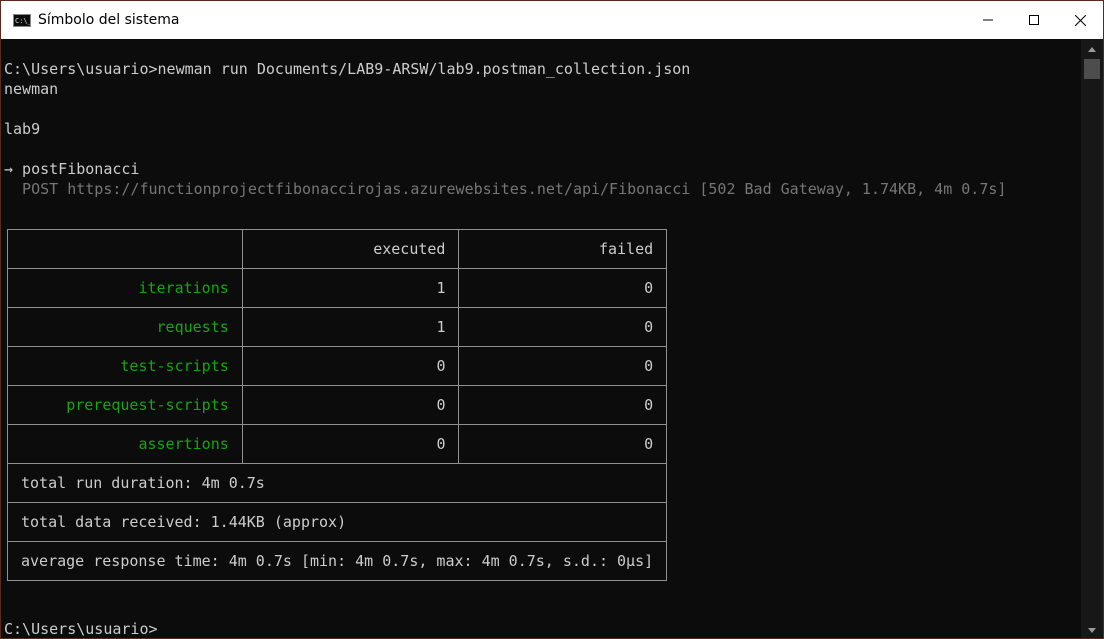  I want to click on minimize-icon, so click(988, 20).